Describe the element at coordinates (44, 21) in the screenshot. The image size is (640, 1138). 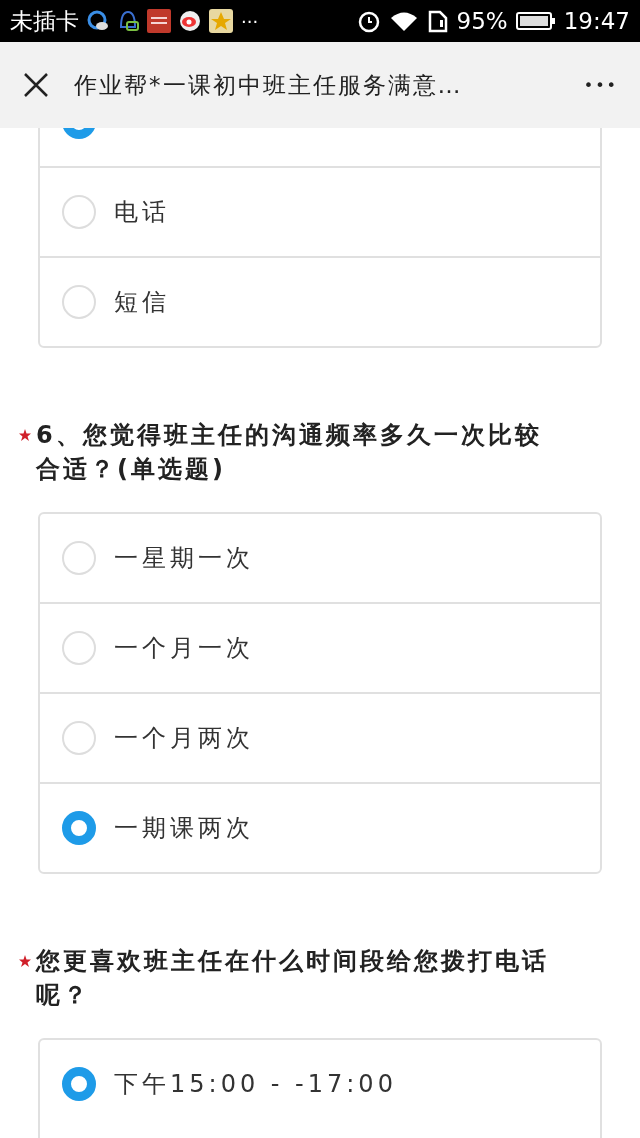
I see `carrier-text: 未插卡` at that location.